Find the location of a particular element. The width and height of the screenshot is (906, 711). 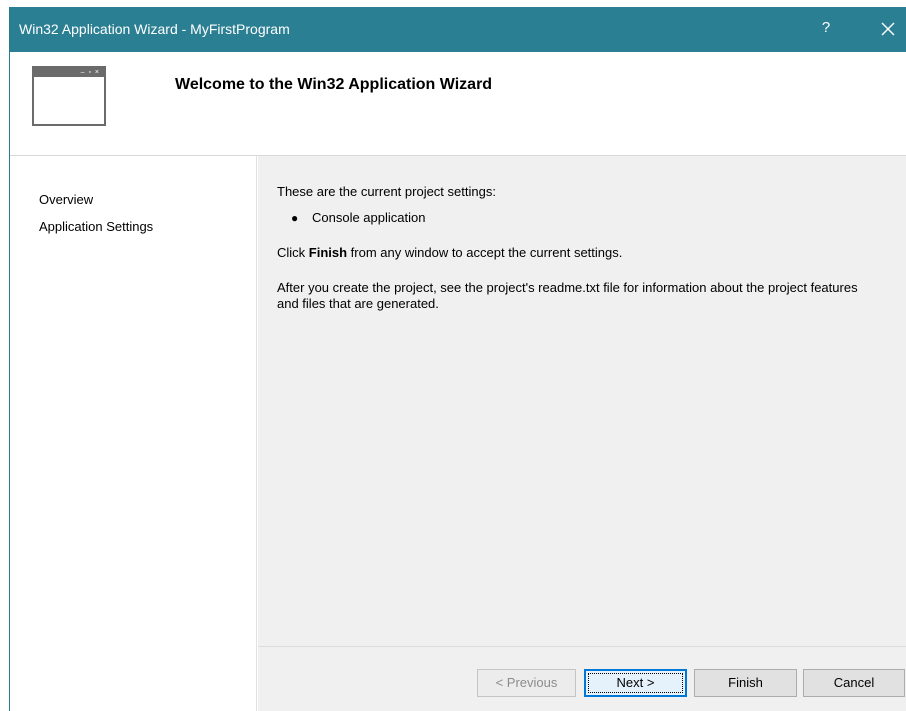

finish-bold: Finish is located at coordinates (328, 252).